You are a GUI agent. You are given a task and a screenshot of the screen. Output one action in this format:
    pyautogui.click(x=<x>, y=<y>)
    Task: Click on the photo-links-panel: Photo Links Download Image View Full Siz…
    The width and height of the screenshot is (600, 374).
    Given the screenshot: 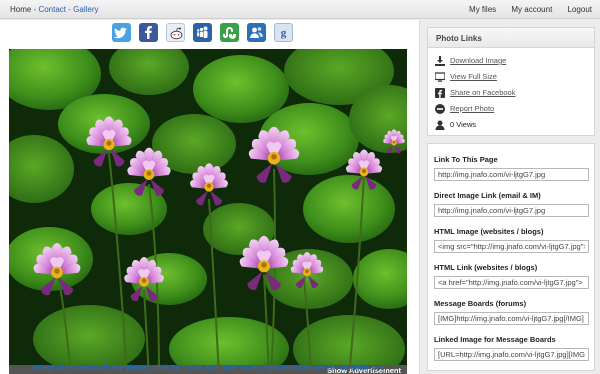 What is the action you would take?
    pyautogui.click(x=511, y=81)
    